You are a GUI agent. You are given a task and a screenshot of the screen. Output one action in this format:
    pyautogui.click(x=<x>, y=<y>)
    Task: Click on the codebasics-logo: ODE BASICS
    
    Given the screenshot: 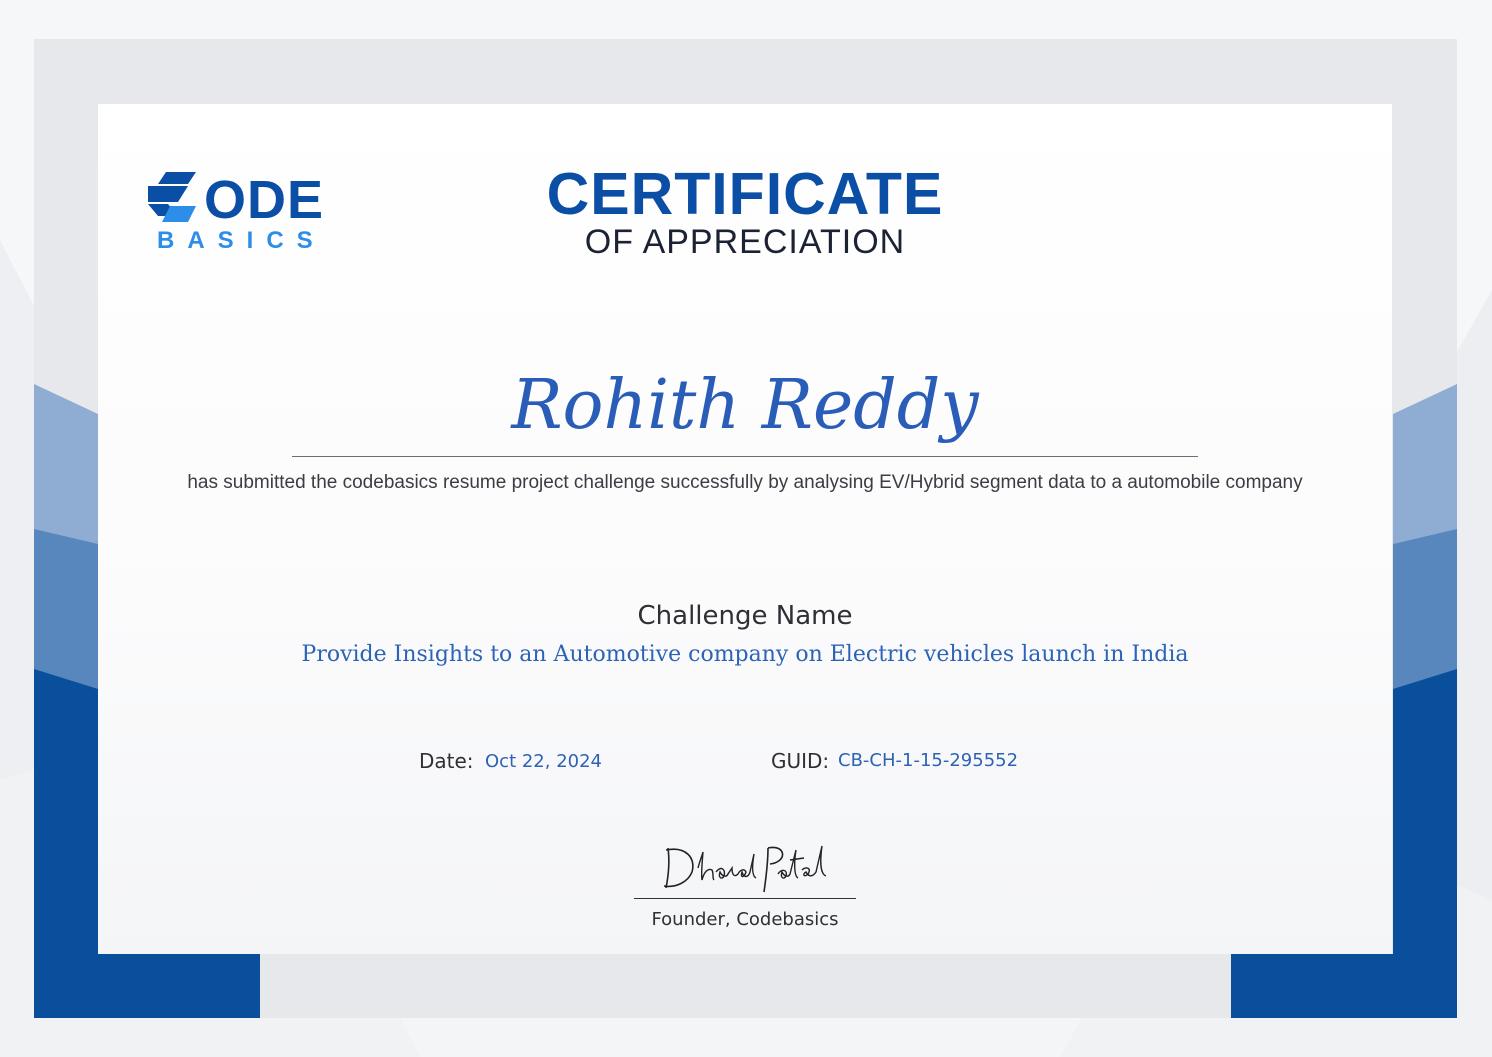 What is the action you would take?
    pyautogui.click(x=243, y=215)
    